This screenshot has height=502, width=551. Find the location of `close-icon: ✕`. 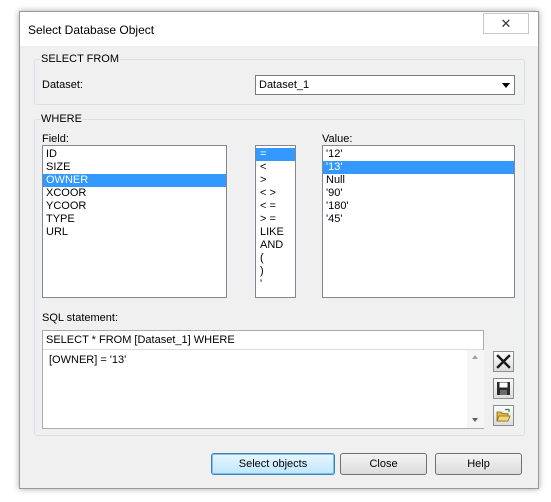

close-icon: ✕ is located at coordinates (506, 23).